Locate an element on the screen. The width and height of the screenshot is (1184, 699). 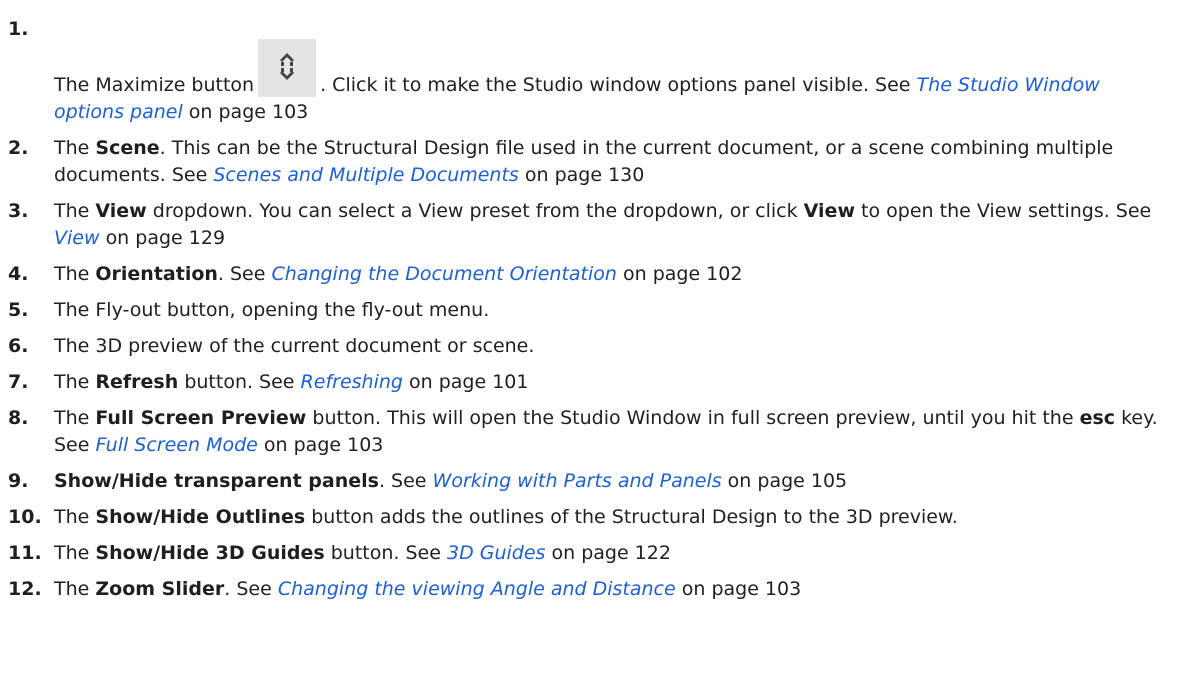
item-number: 1. is located at coordinates (18, 29).